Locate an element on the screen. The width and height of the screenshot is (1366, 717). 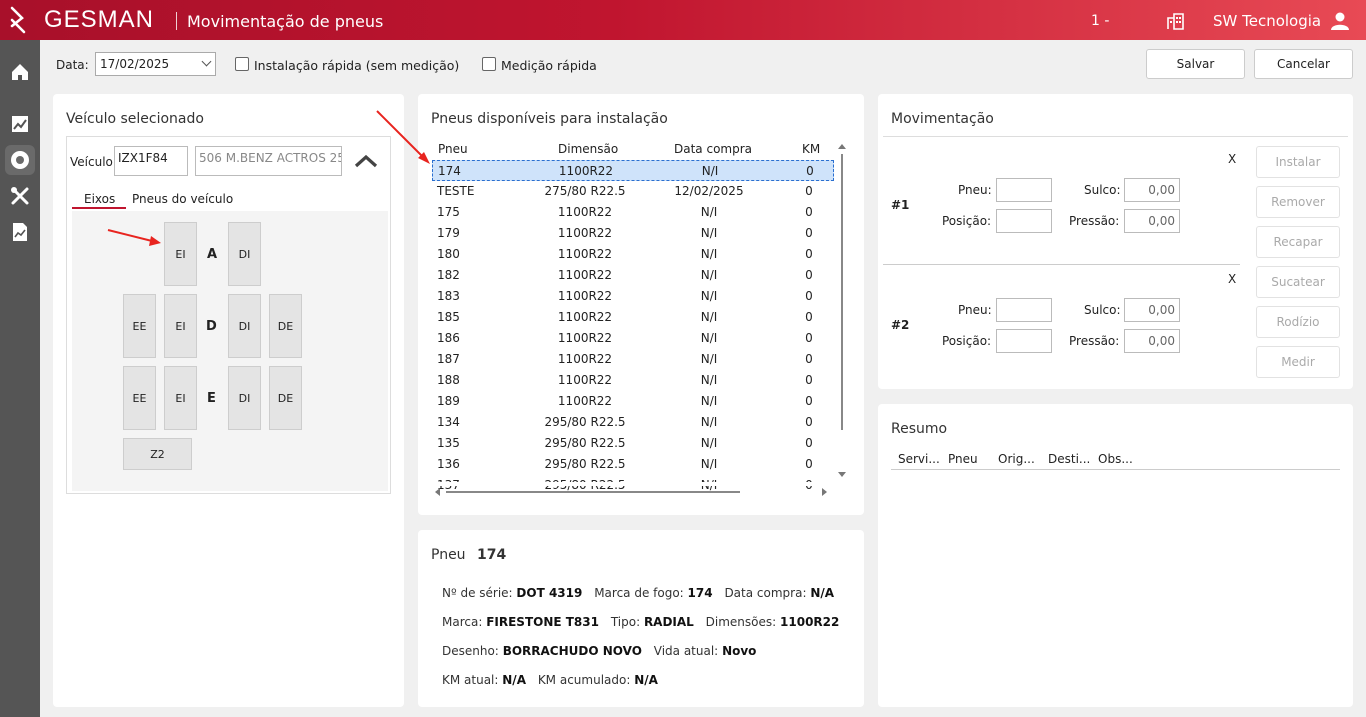
tire-icon is located at coordinates (20, 160).